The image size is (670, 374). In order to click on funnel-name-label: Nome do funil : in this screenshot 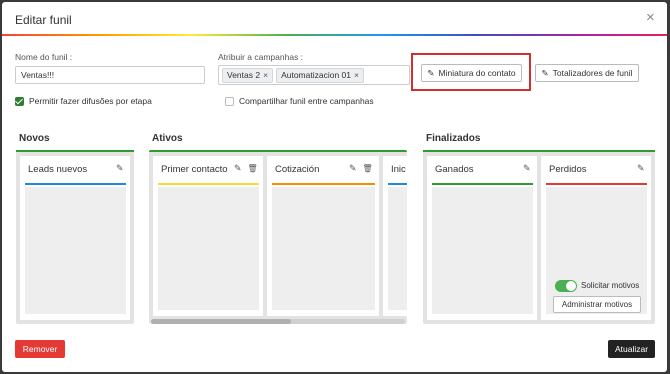, I will do `click(44, 57)`.